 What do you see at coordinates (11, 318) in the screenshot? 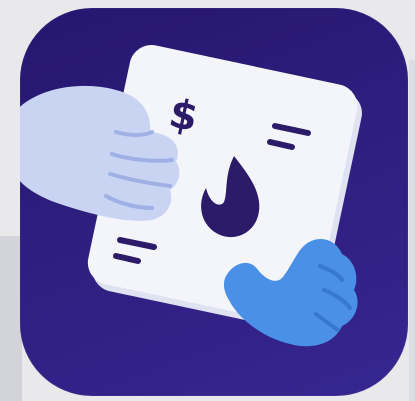
I see `background-strip-left` at bounding box center [11, 318].